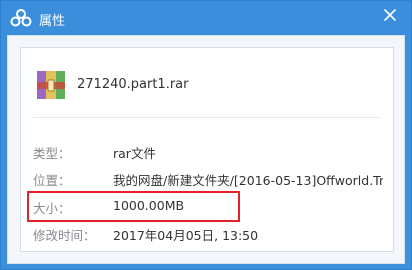 This screenshot has height=270, width=412. I want to click on property-label: 位置：, so click(52, 180).